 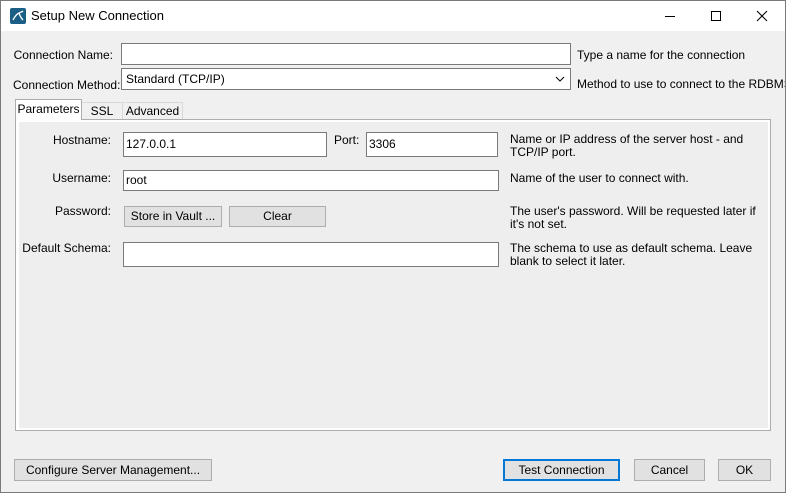 What do you see at coordinates (81, 140) in the screenshot?
I see `hostname-label: Hostname:` at bounding box center [81, 140].